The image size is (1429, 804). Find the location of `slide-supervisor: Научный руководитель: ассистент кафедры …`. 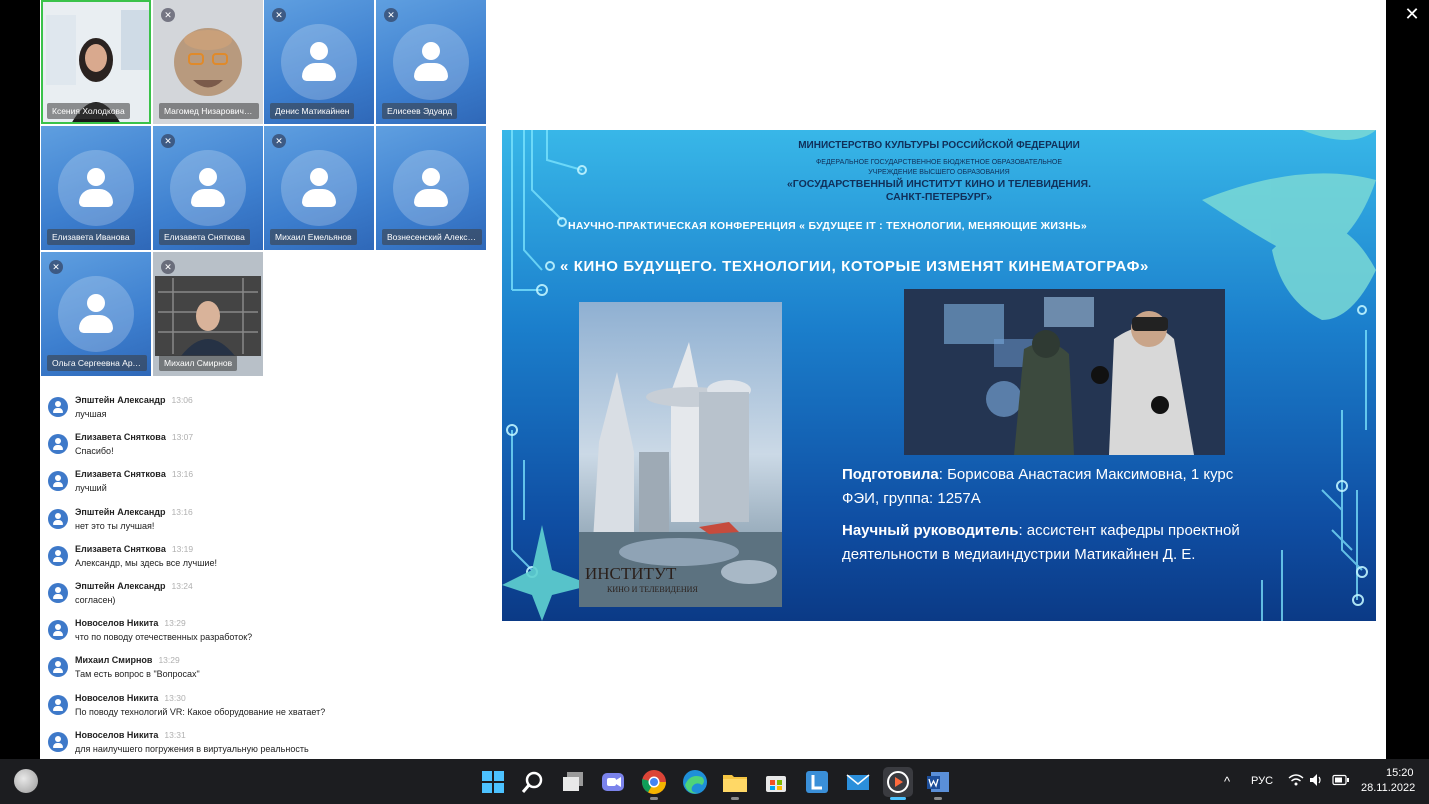

slide-supervisor: Научный руководитель: ассистент кафедры … is located at coordinates (1041, 542).